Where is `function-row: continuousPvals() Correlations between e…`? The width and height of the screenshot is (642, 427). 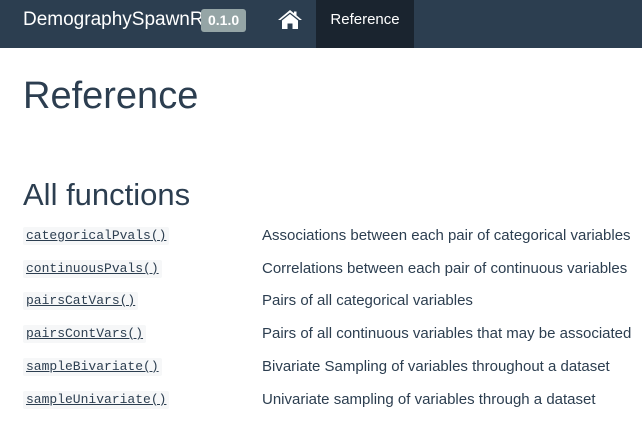
function-row: continuousPvals() Correlations between e… is located at coordinates (328, 269).